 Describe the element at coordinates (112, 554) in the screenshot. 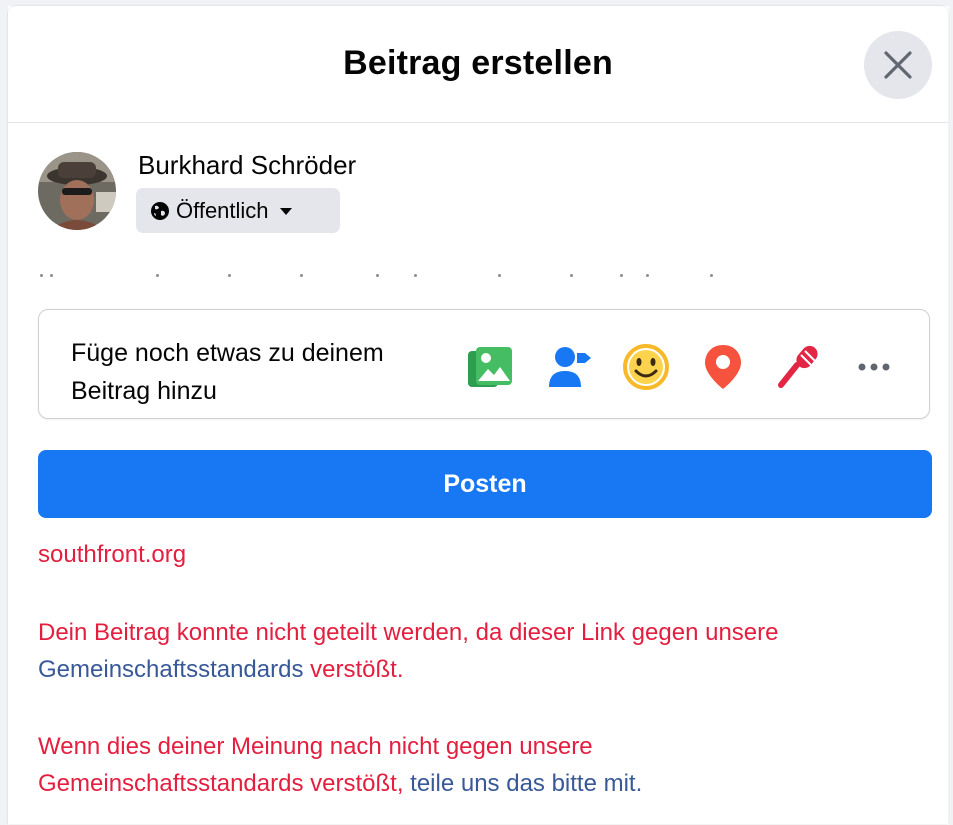

I see `error-domain: southfront.org` at that location.